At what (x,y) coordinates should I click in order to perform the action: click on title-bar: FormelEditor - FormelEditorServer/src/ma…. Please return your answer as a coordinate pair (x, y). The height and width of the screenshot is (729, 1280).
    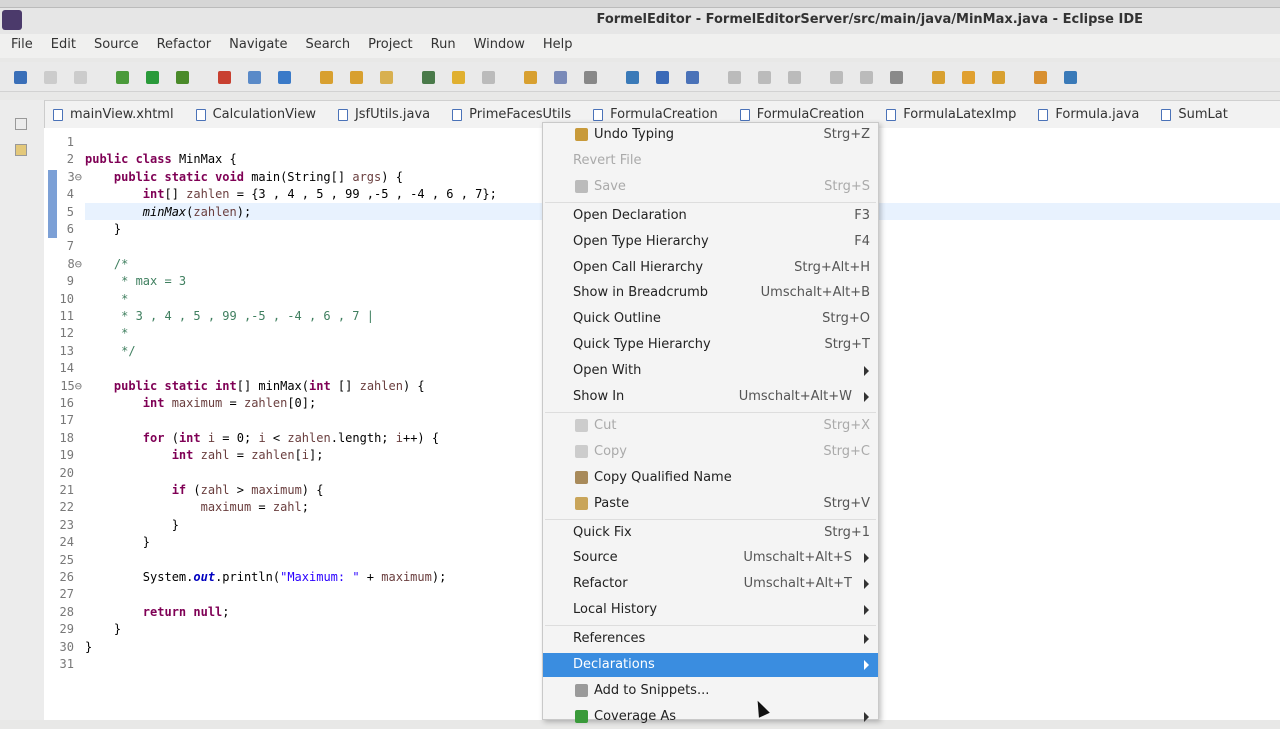
    Looking at the image, I should click on (640, 21).